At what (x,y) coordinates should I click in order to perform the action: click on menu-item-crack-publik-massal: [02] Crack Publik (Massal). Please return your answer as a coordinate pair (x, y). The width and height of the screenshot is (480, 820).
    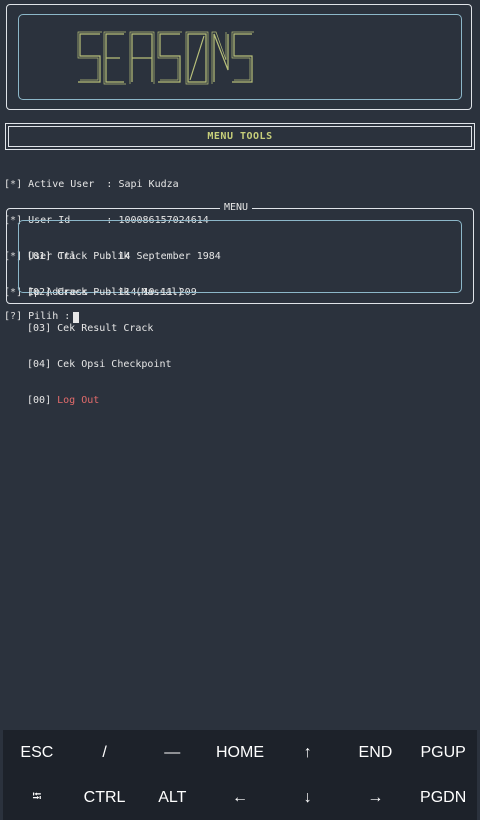
    Looking at the image, I should click on (105, 293).